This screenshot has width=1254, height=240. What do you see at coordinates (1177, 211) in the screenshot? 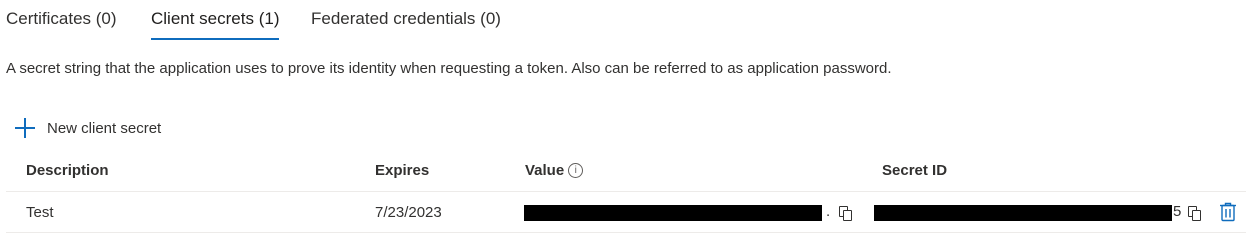
I see `secret-id-tail: 5` at bounding box center [1177, 211].